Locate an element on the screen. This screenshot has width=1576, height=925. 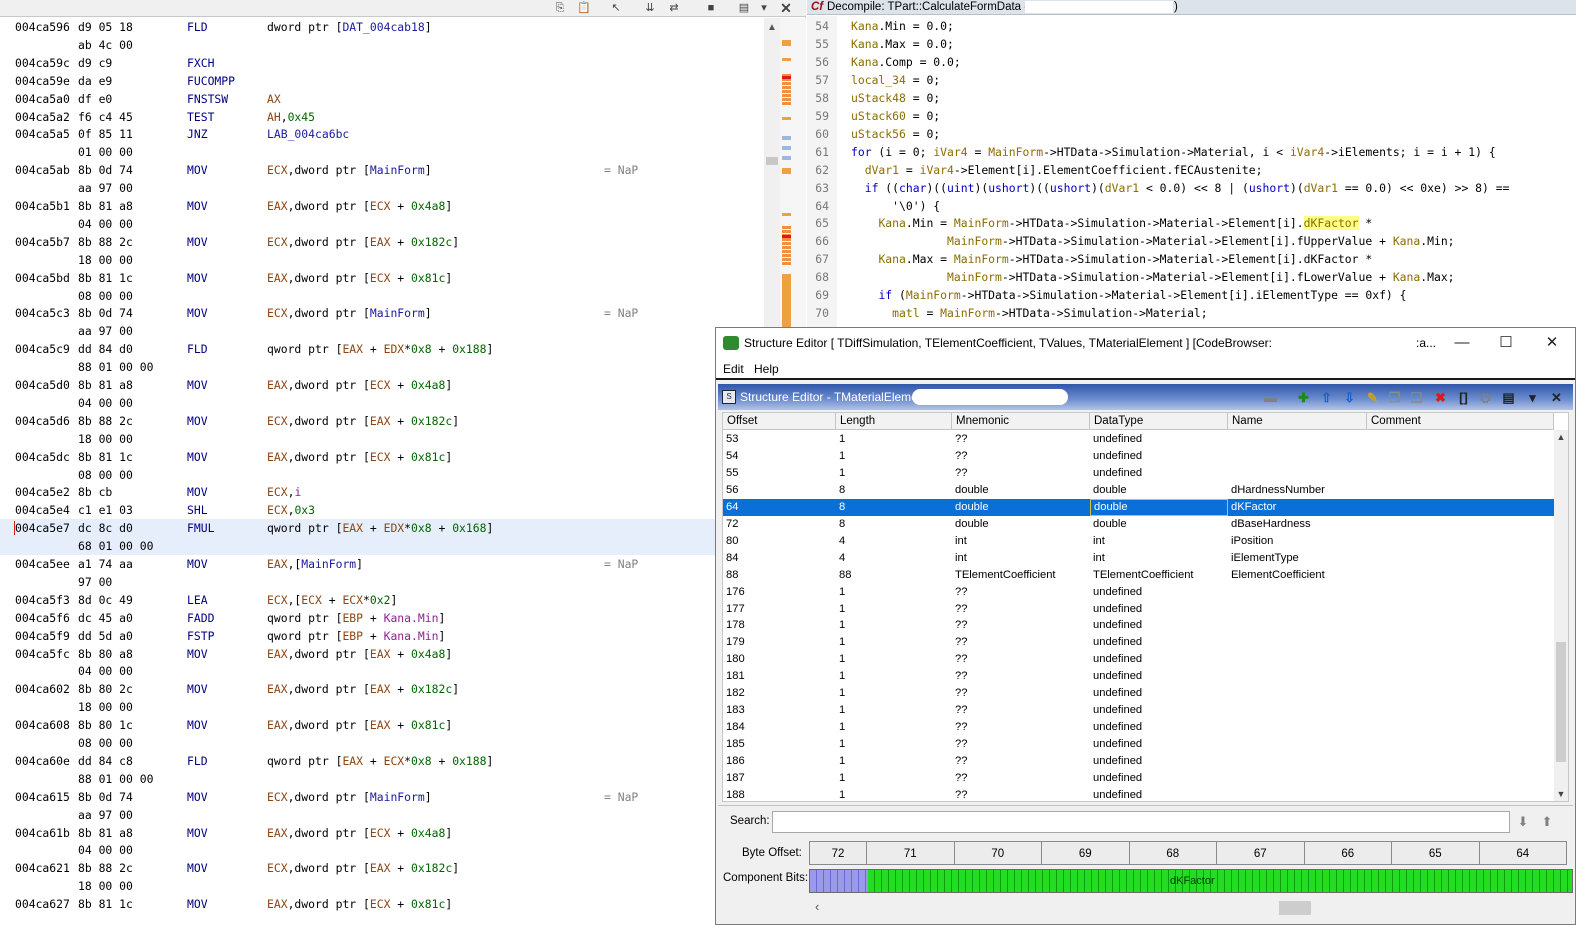
decompile-line: 57 local_34 = 0; is located at coordinates (1191, 80).